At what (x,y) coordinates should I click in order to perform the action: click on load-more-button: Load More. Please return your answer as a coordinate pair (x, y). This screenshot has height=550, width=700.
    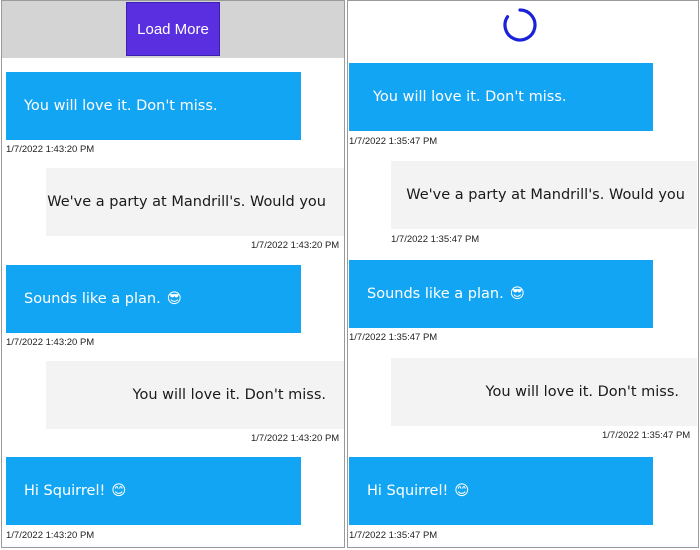
    Looking at the image, I should click on (173, 29).